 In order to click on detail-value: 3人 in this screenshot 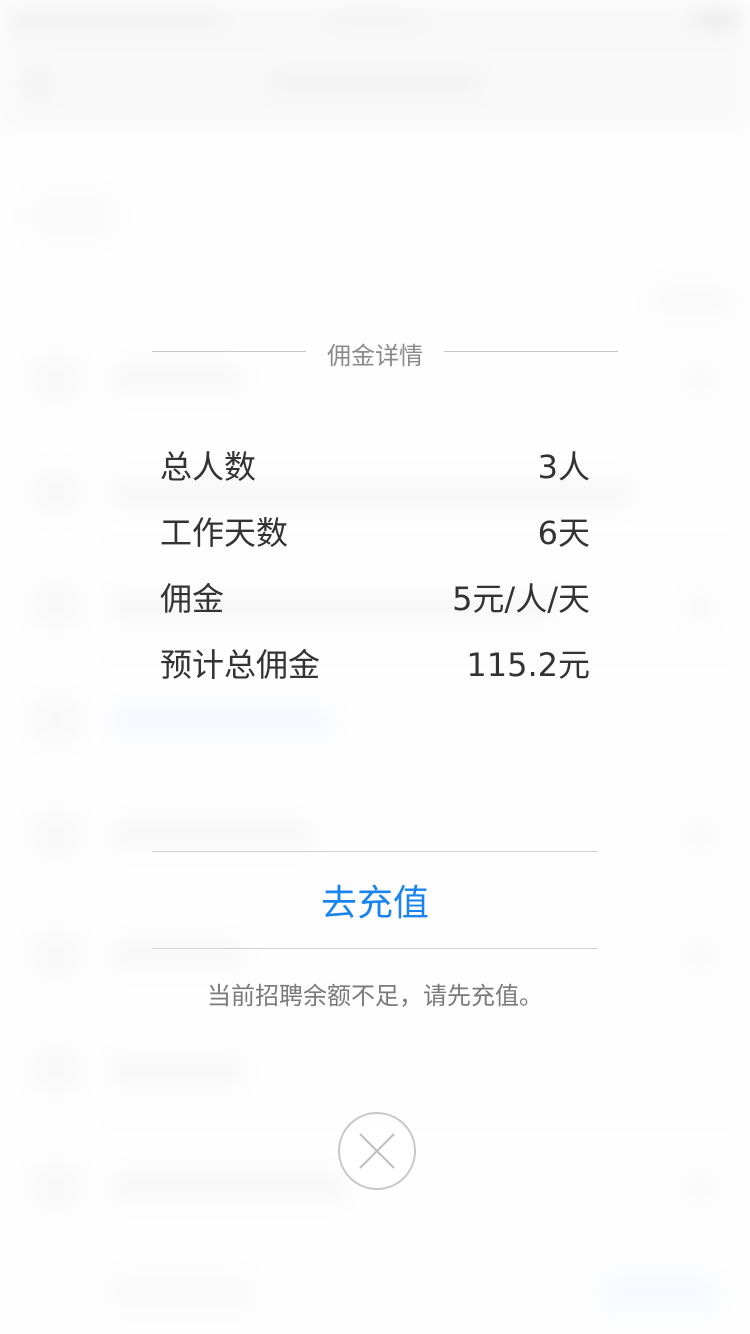, I will do `click(563, 467)`.